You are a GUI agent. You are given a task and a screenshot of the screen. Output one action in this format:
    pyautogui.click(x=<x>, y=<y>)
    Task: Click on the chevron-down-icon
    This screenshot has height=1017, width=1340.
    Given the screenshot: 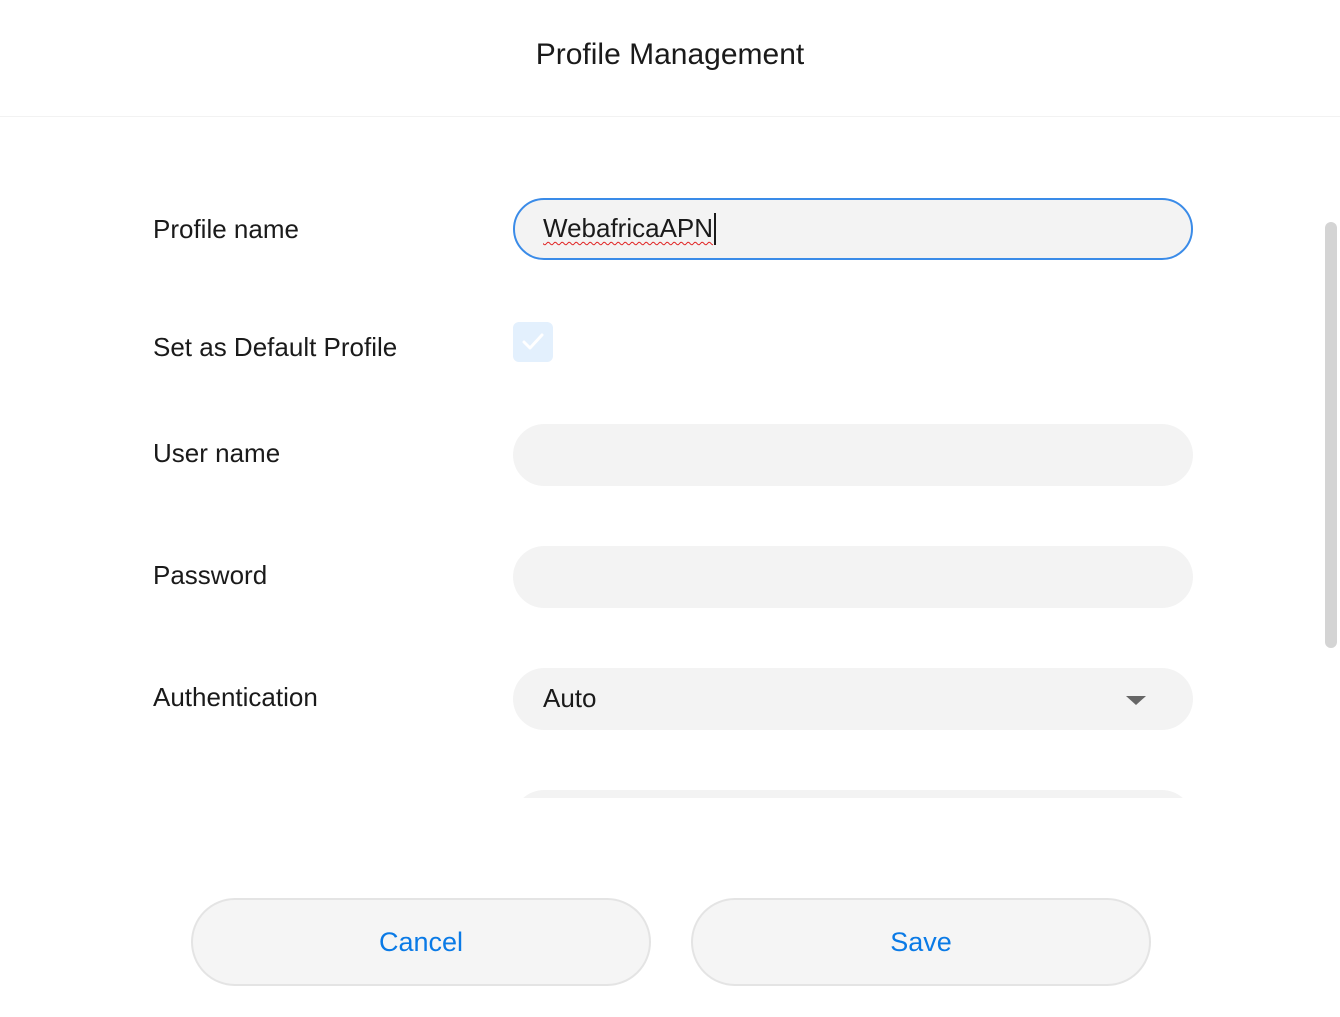 What is the action you would take?
    pyautogui.click(x=1136, y=700)
    